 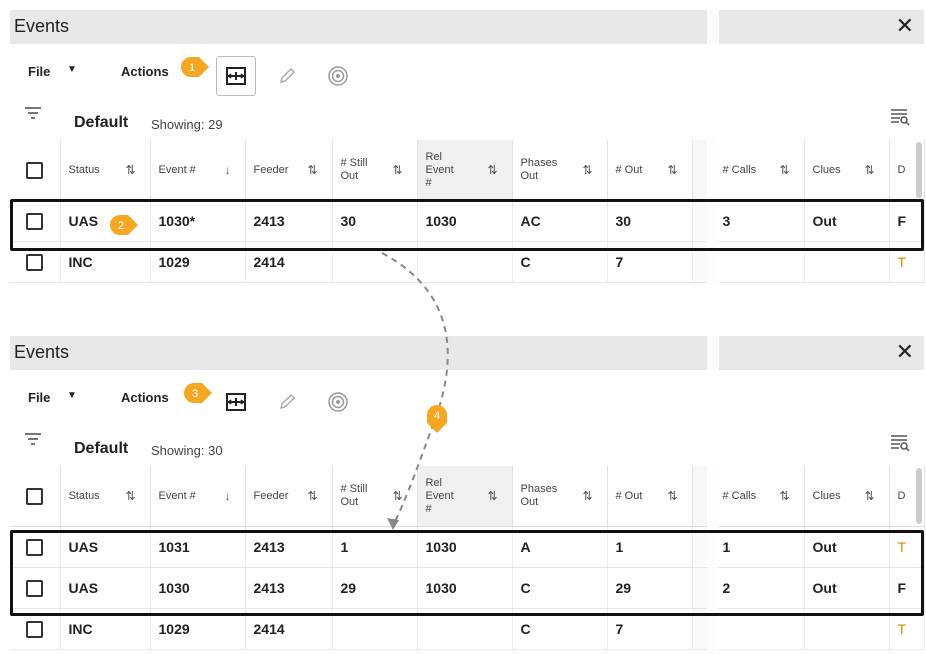 I want to click on column-label: Event #, so click(x=177, y=495).